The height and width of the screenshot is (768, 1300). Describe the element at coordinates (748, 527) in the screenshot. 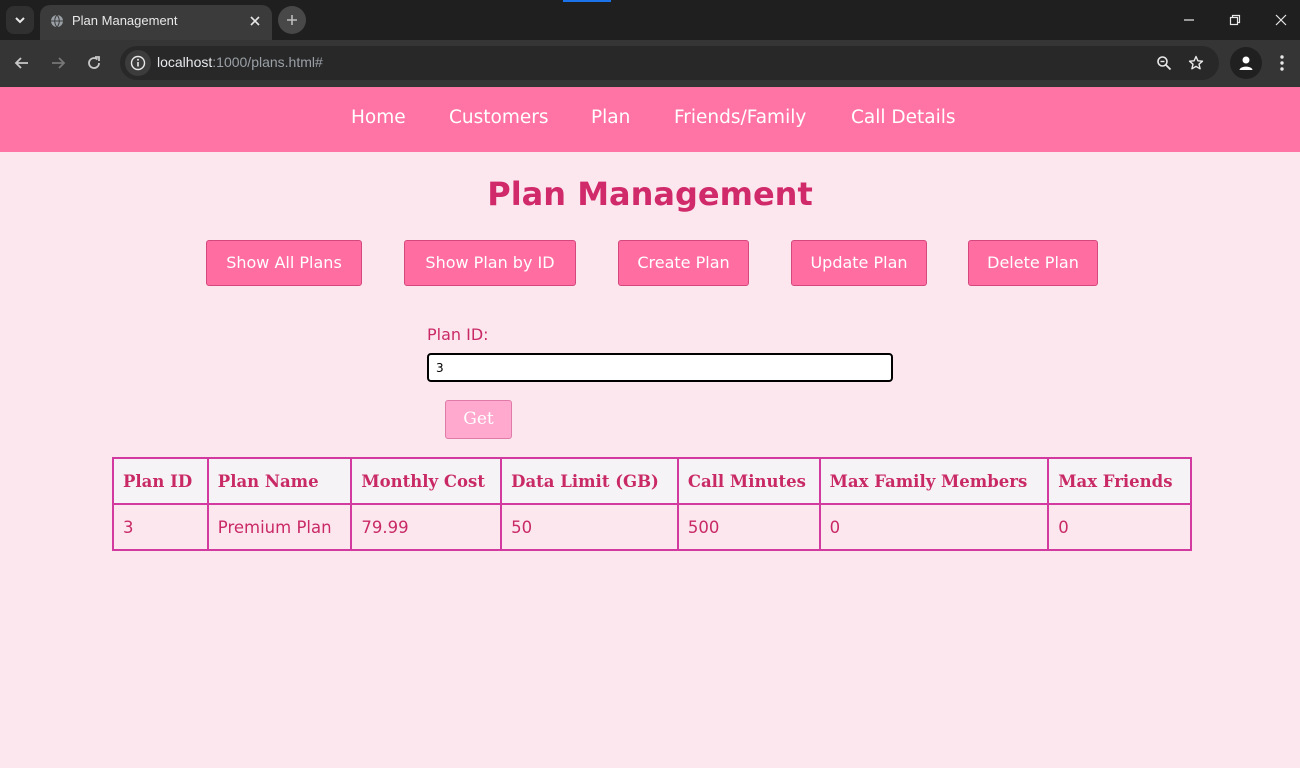

I see `table-cell: 500` at that location.